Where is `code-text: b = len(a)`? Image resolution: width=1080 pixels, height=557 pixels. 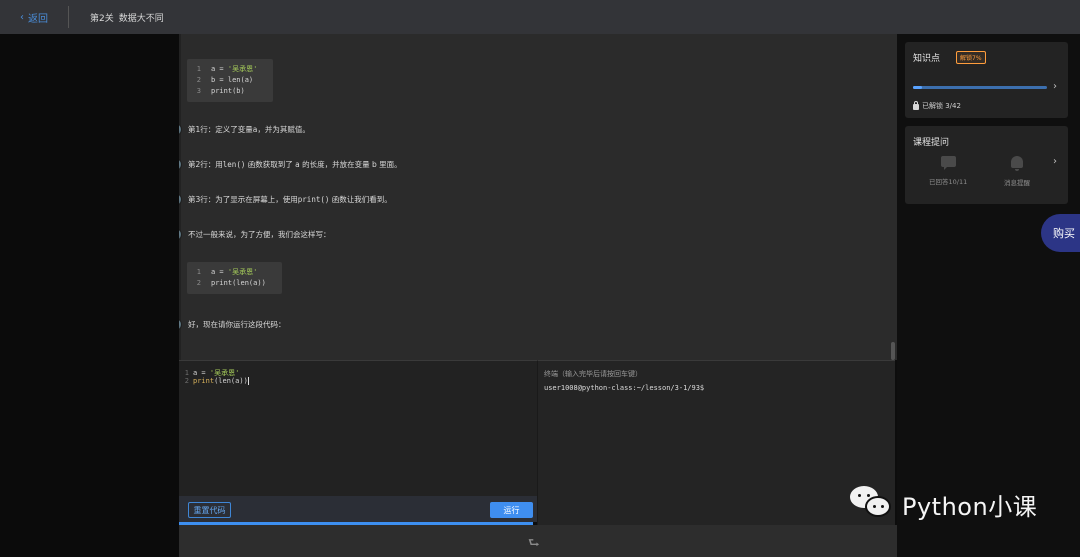
code-text: b = len(a) is located at coordinates (232, 80).